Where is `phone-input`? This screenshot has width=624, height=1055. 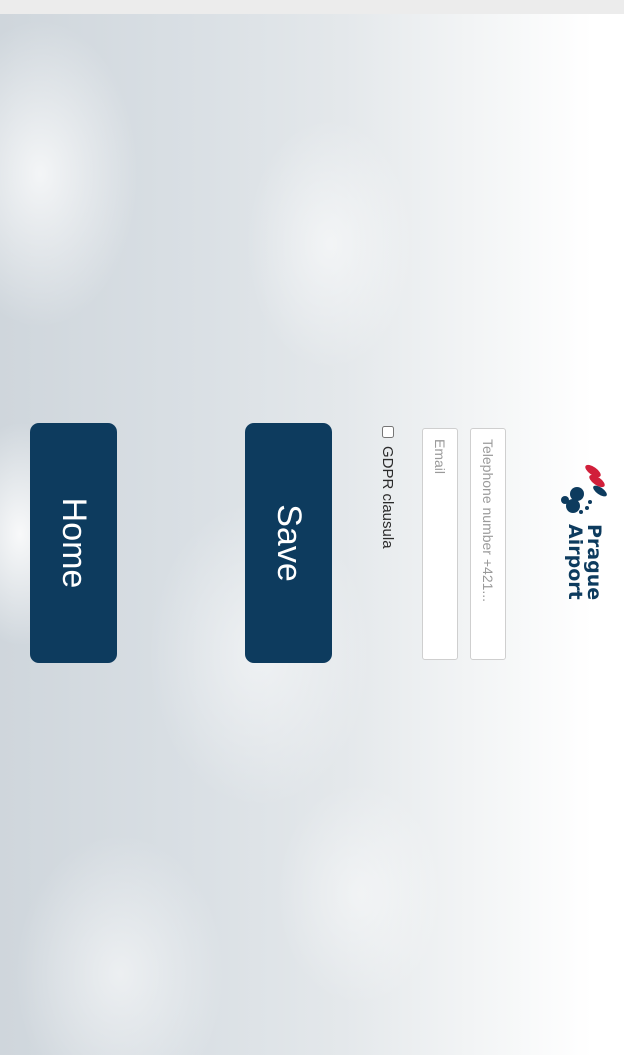
phone-input is located at coordinates (488, 544).